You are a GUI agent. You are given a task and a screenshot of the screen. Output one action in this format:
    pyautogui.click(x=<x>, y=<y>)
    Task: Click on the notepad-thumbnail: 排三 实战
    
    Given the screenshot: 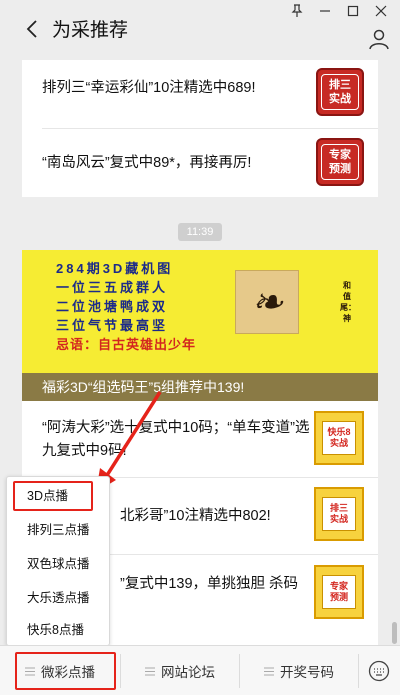 What is the action you would take?
    pyautogui.click(x=339, y=514)
    